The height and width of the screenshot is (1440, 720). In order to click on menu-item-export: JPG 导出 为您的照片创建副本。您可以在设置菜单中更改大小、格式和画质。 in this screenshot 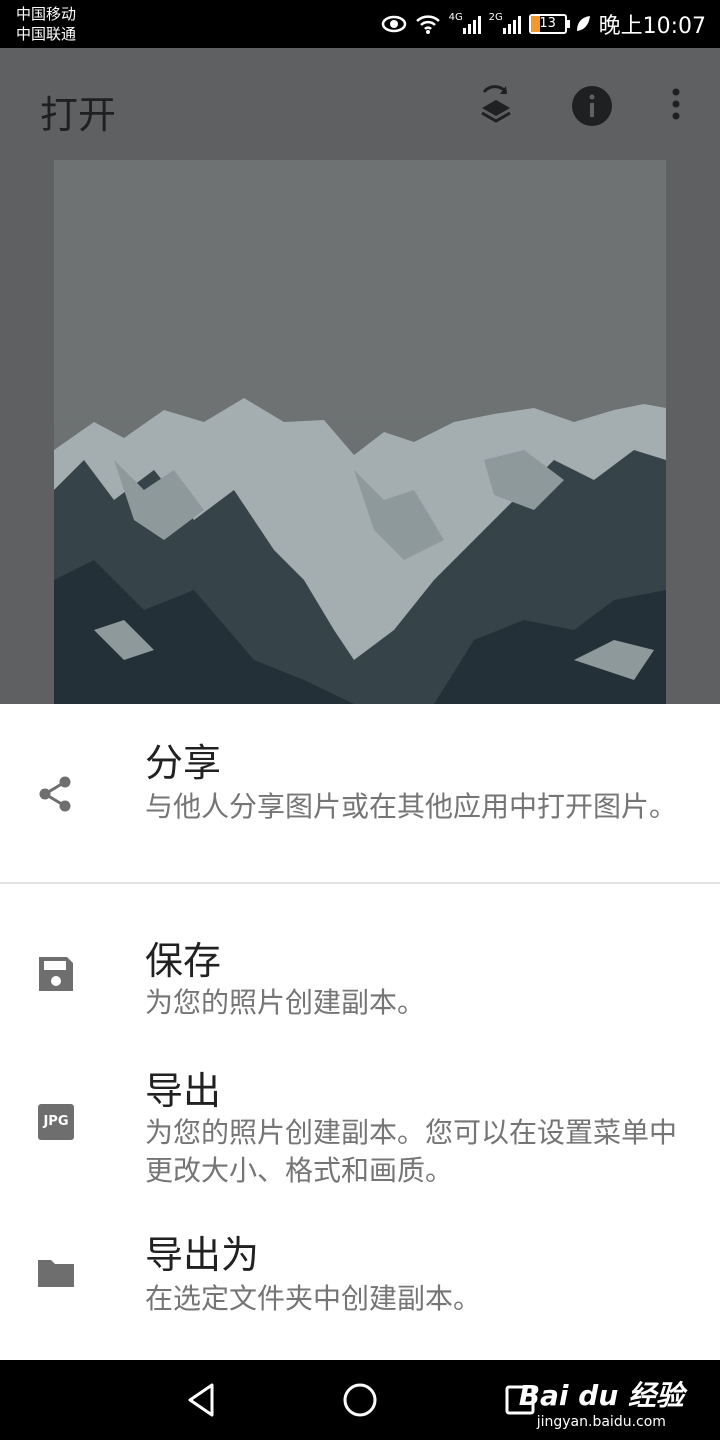, I will do `click(360, 1129)`.